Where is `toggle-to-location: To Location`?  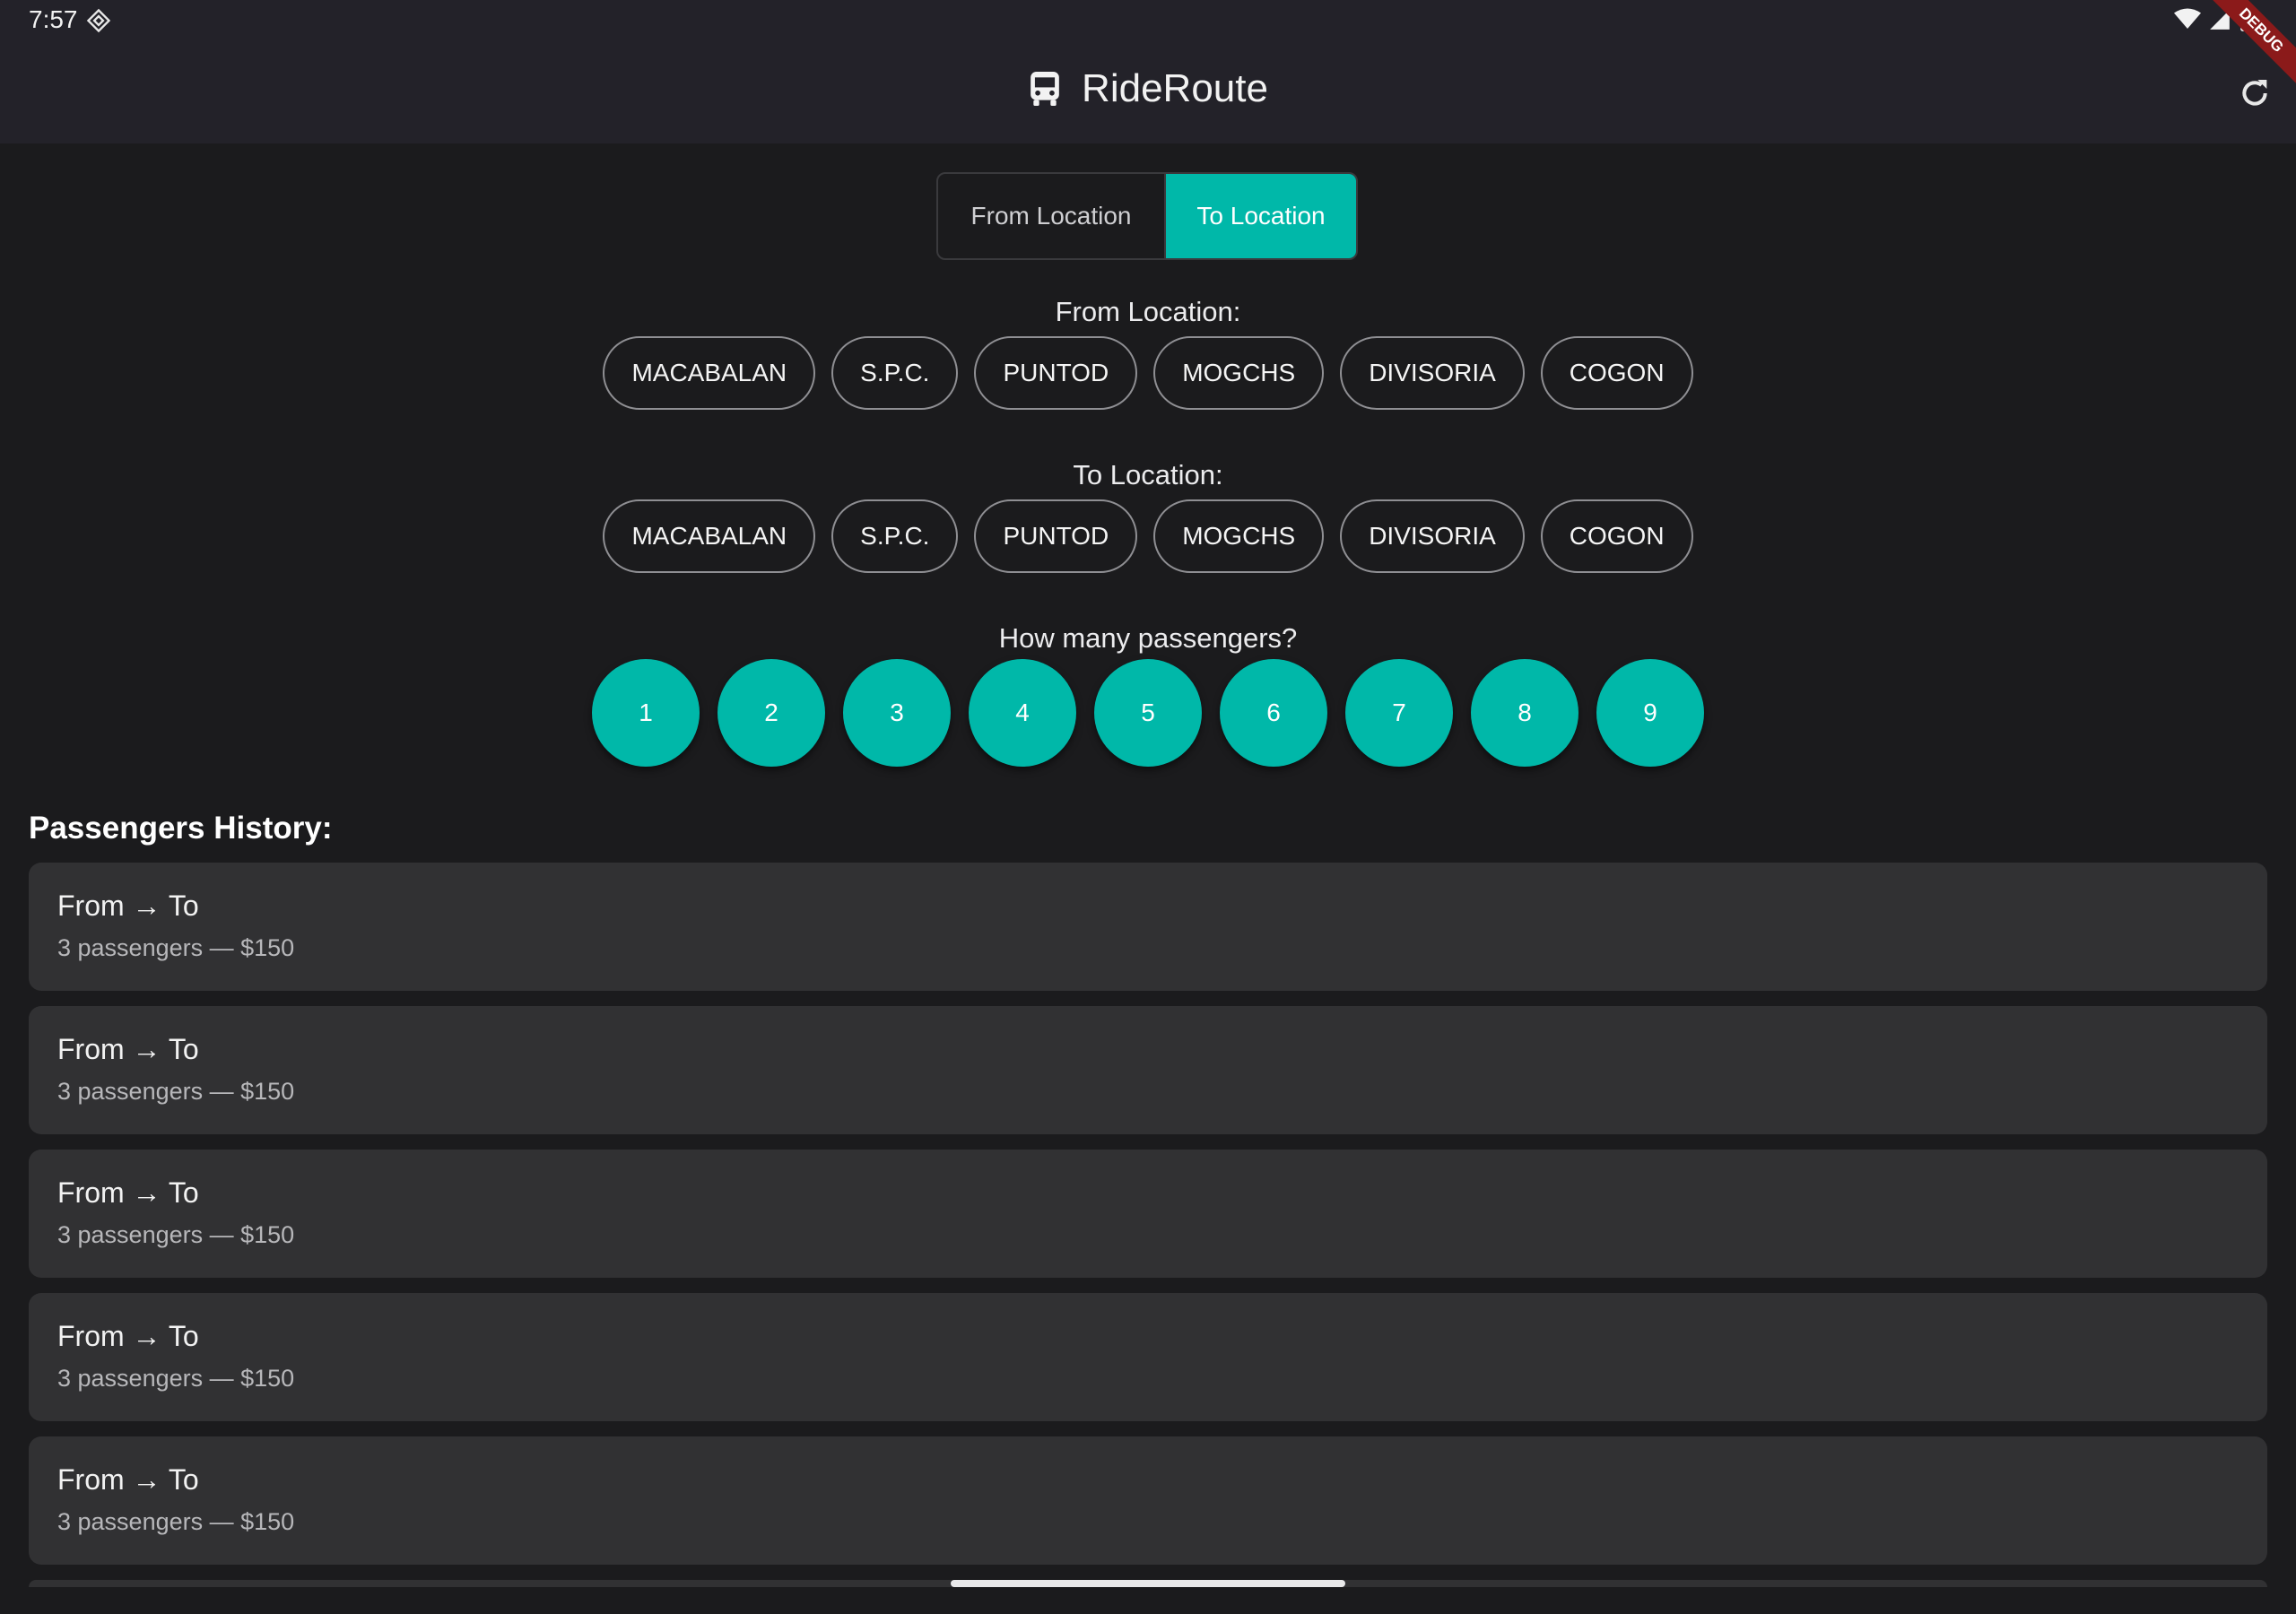
toggle-to-location: To Location is located at coordinates (1261, 216).